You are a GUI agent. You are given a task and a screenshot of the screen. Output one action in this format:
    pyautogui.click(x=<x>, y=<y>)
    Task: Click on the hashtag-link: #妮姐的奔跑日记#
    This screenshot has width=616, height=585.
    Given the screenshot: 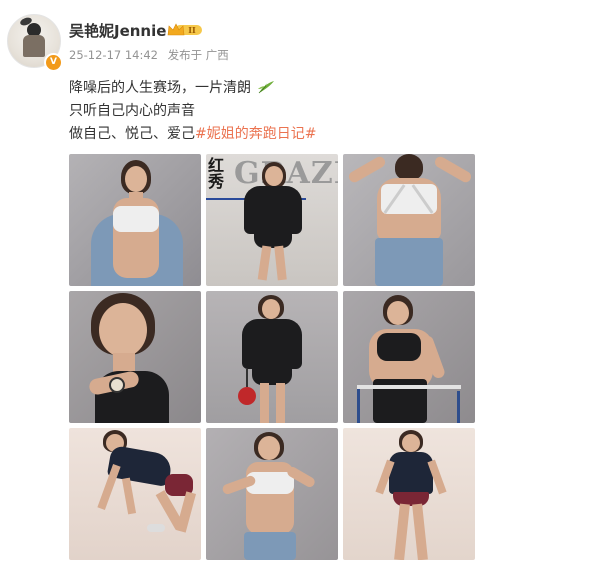 What is the action you would take?
    pyautogui.click(x=255, y=134)
    